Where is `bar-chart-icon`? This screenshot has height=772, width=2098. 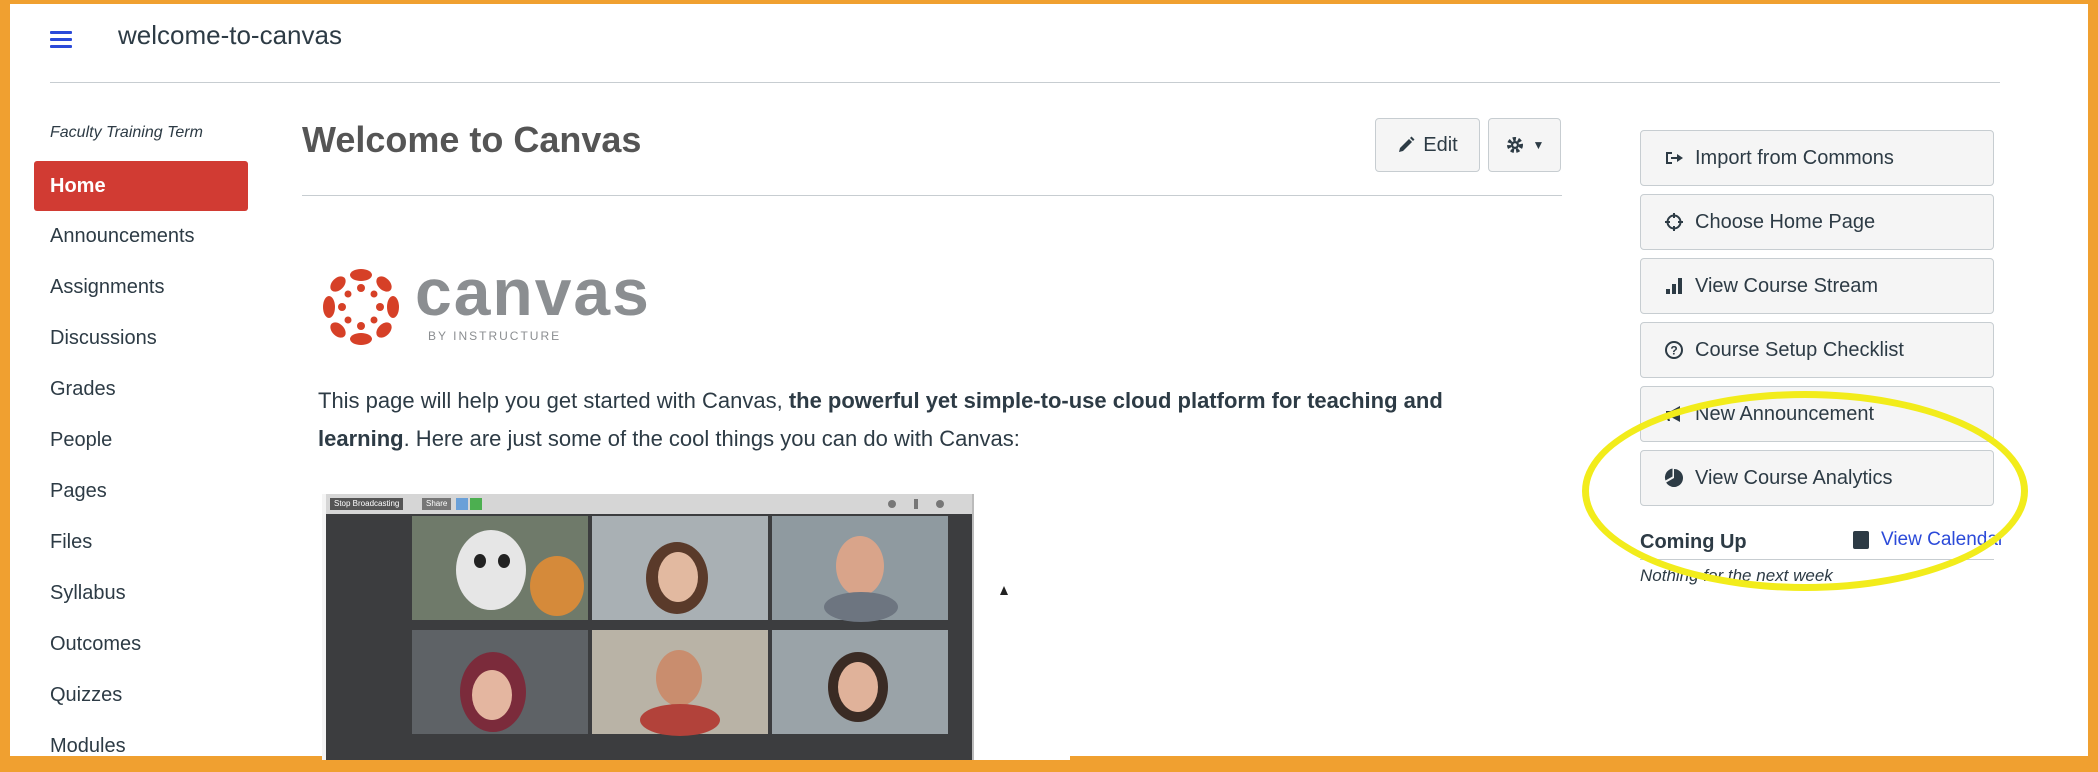 bar-chart-icon is located at coordinates (1674, 286).